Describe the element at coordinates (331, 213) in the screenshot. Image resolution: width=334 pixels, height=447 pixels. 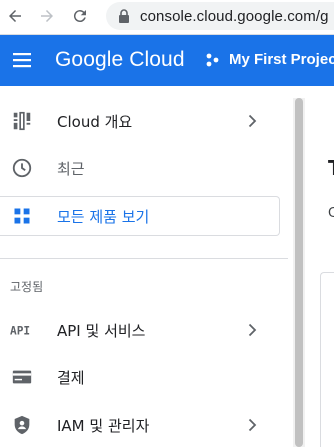
I see `content-subtitle-fragment: C` at that location.